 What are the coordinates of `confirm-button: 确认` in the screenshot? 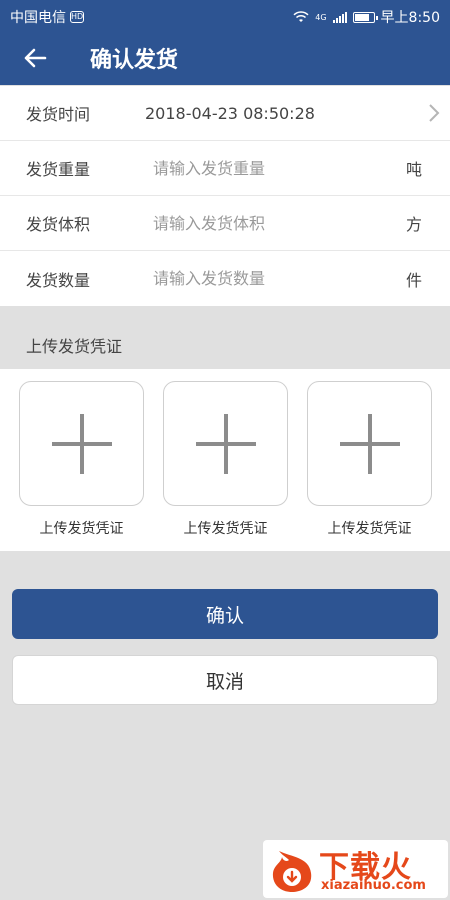 It's located at (225, 614).